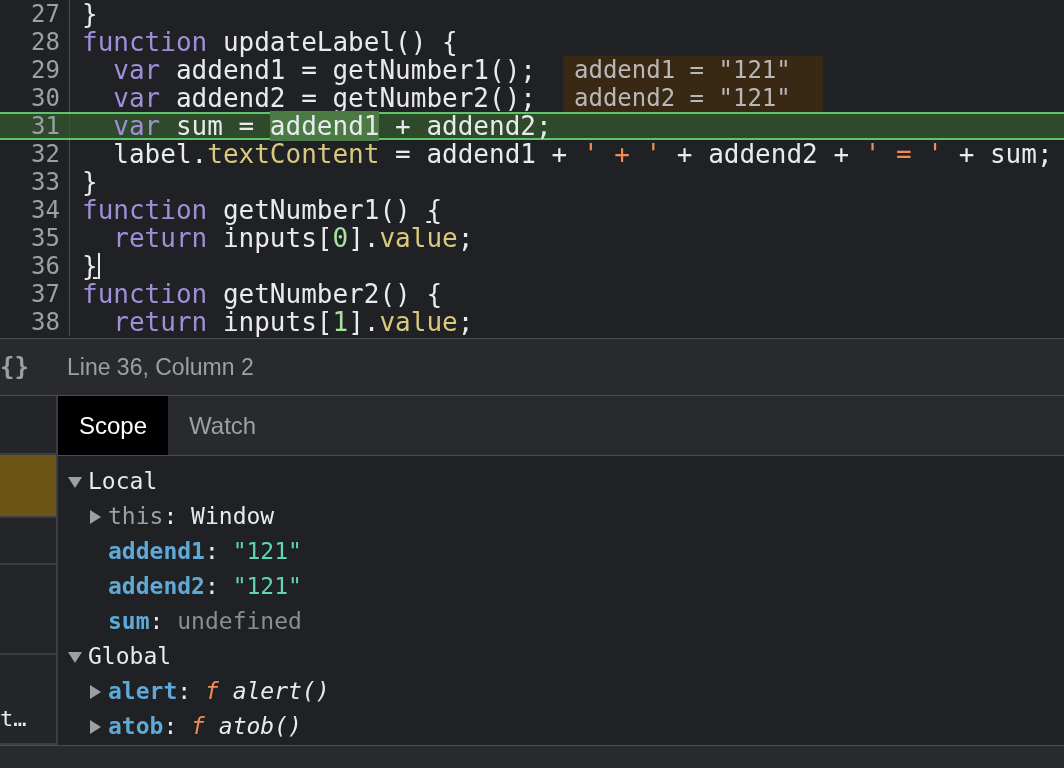 The height and width of the screenshot is (768, 1064). I want to click on scope-variable: addend1: "121", so click(205, 551).